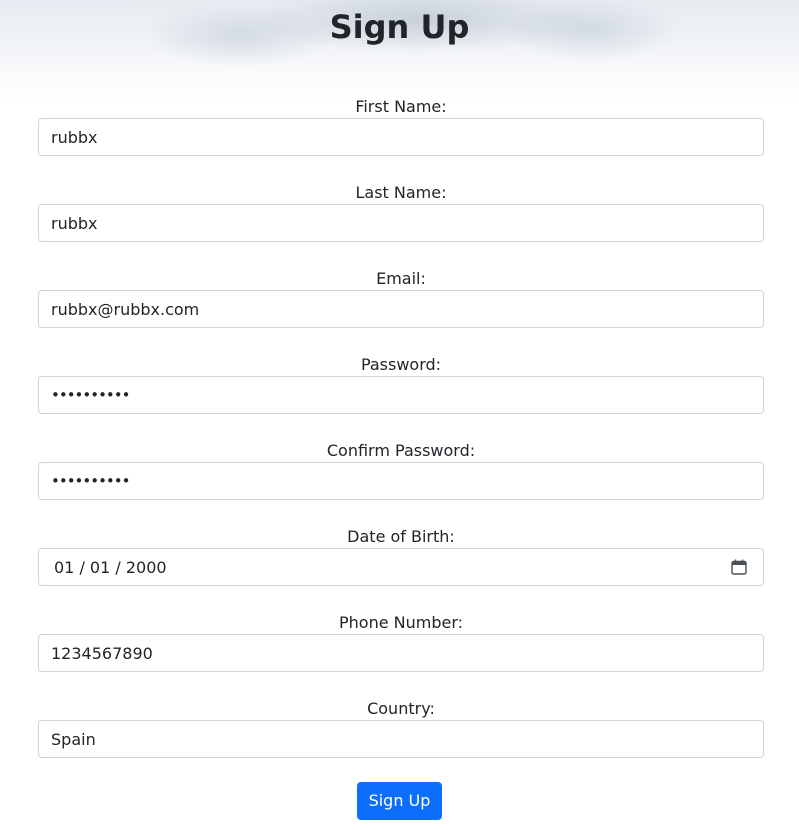 Image resolution: width=799 pixels, height=830 pixels. What do you see at coordinates (401, 106) in the screenshot?
I see `first-name-label: First Name:` at bounding box center [401, 106].